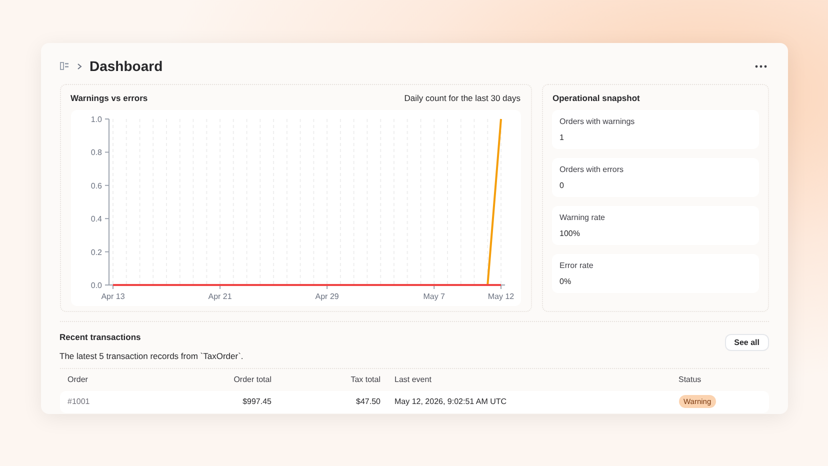 The image size is (828, 466). What do you see at coordinates (577, 266) in the screenshot?
I see `stat-label: Error rate` at bounding box center [577, 266].